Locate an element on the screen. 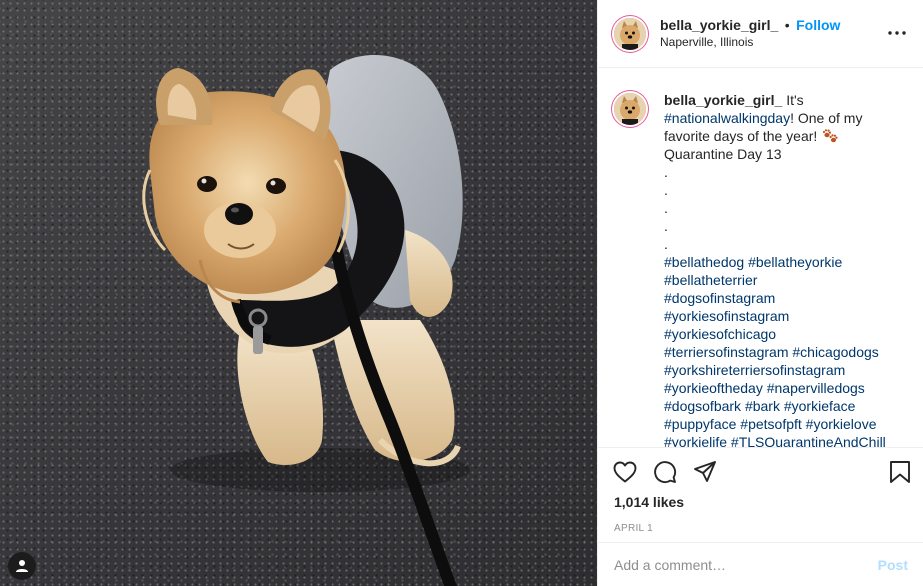 The height and width of the screenshot is (586, 923). caption-text-line: It's is located at coordinates (795, 100).